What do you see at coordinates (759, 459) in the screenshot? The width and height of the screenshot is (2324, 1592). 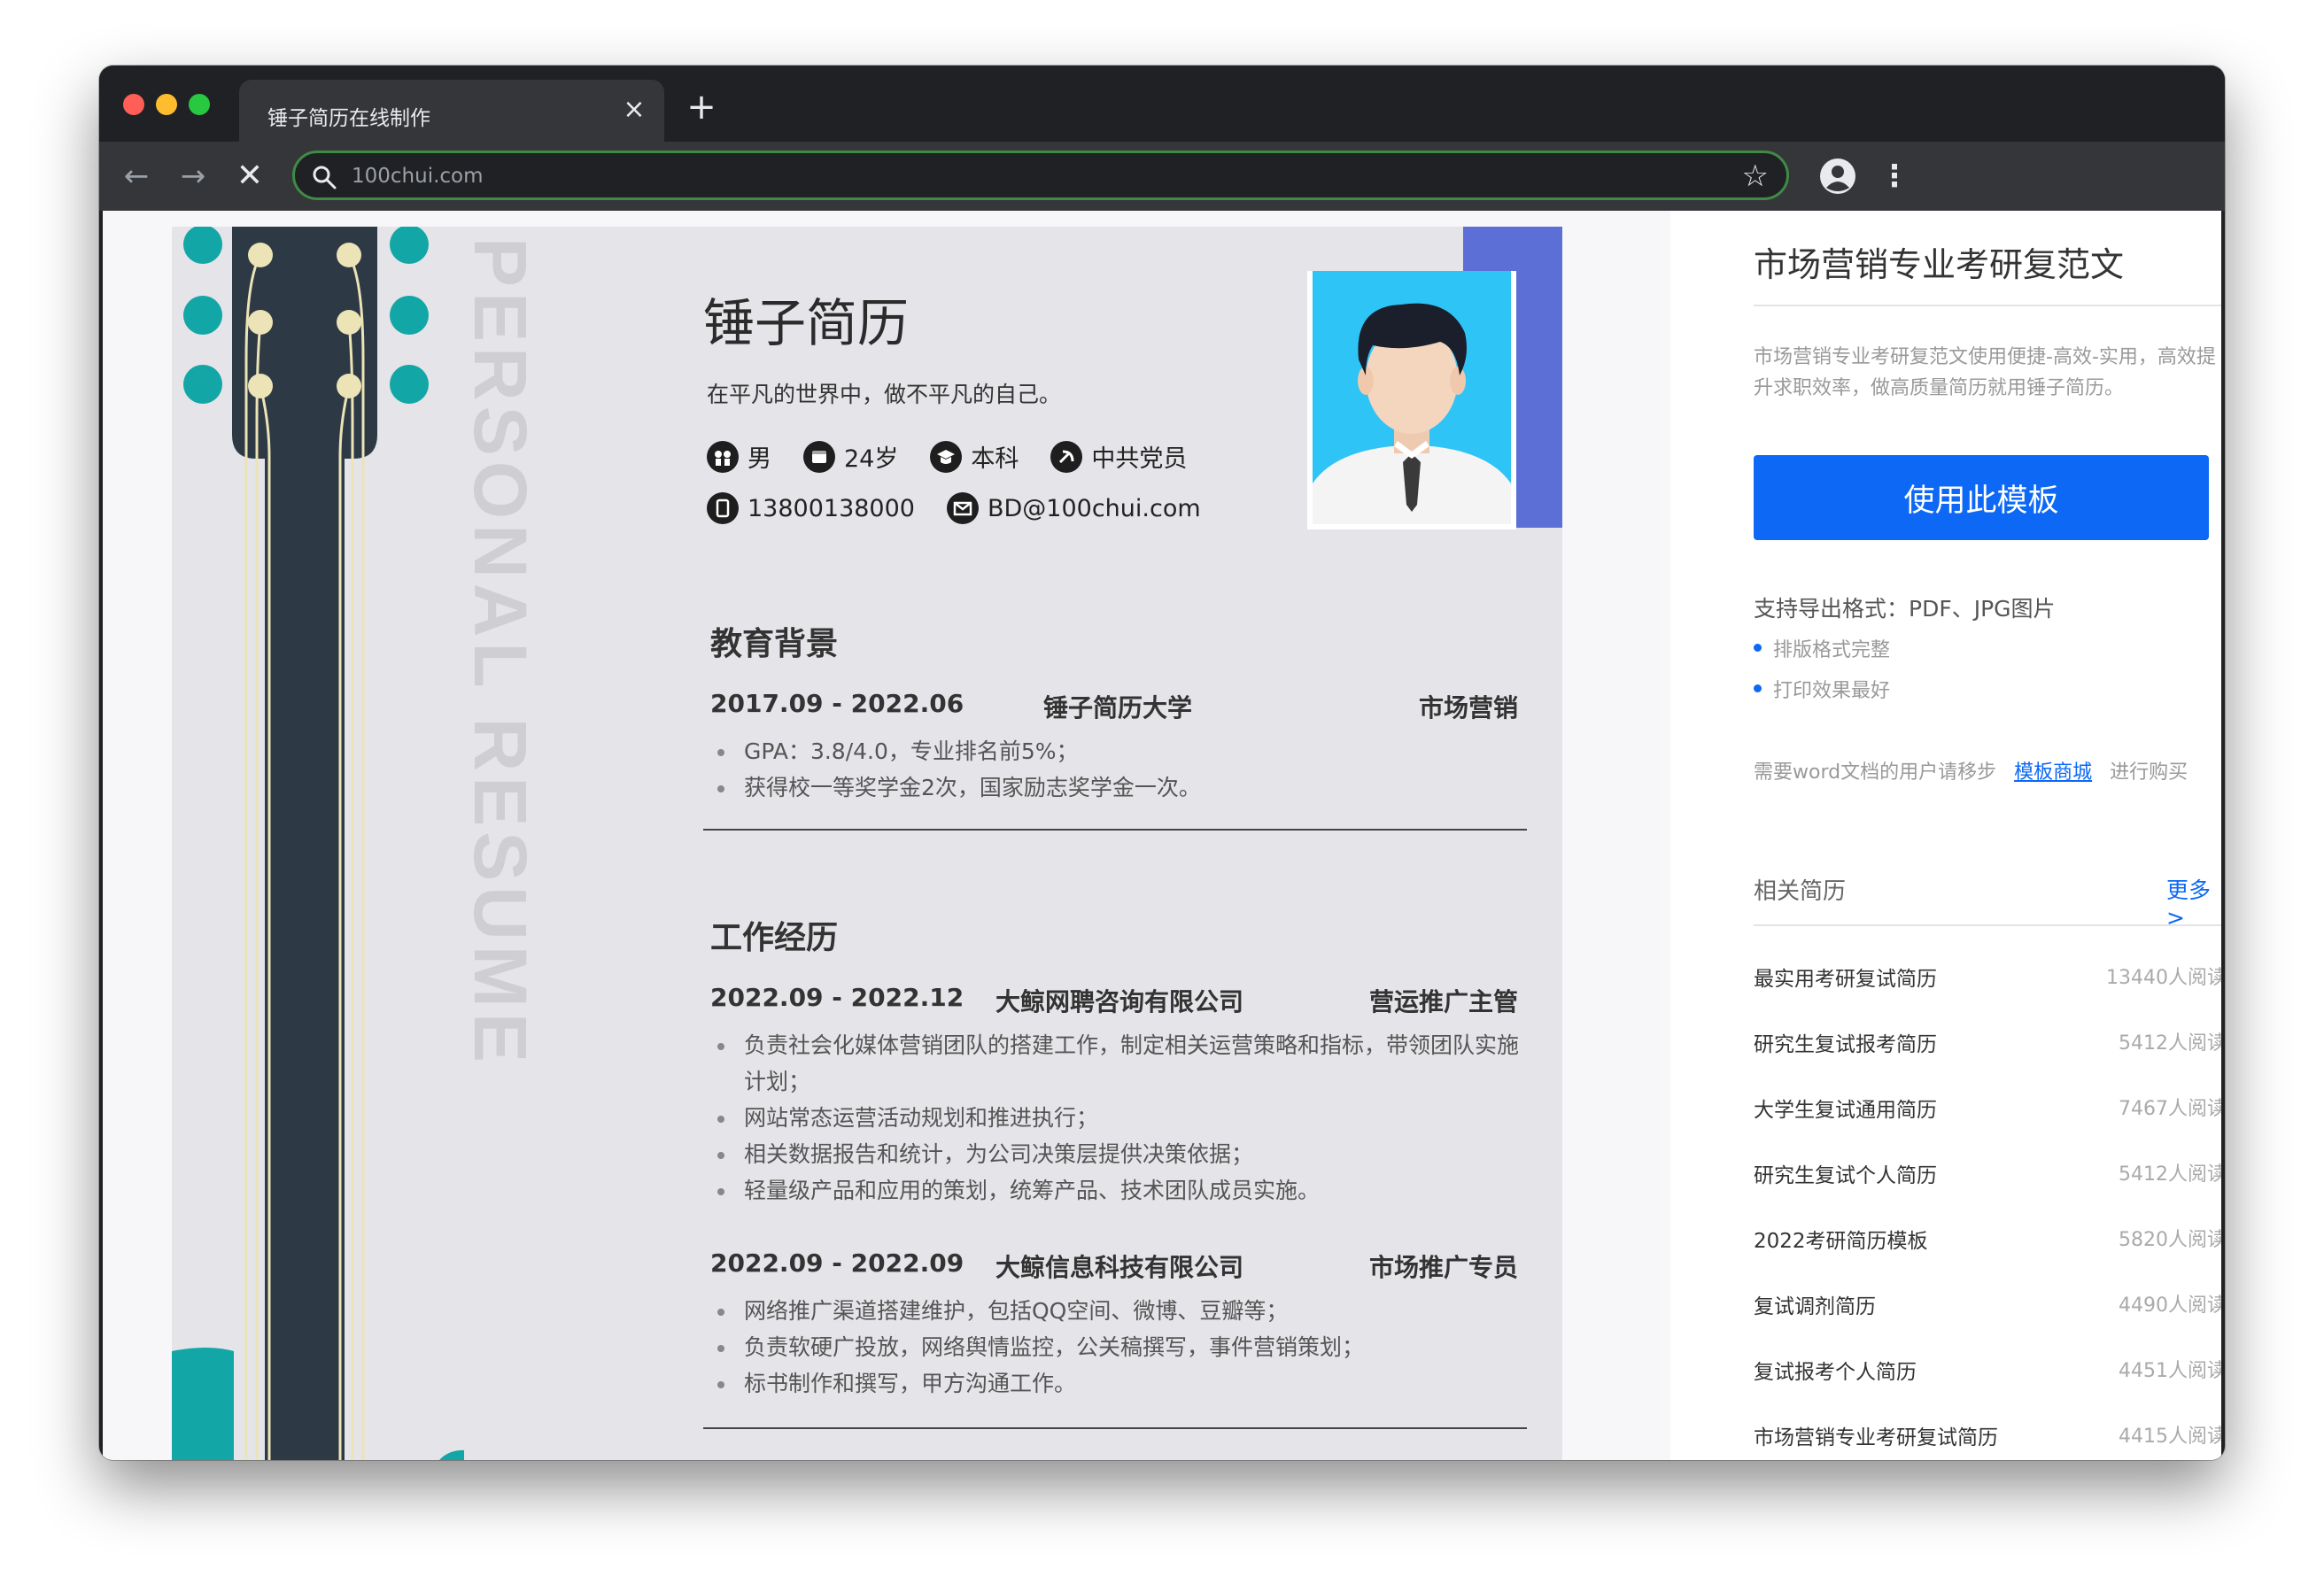 I see `gender-text: 男` at bounding box center [759, 459].